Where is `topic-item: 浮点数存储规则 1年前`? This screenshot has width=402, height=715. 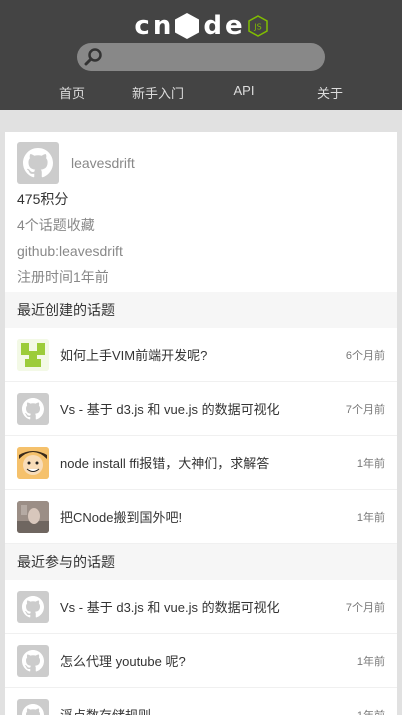 topic-item: 浮点数存储规则 1年前 is located at coordinates (201, 701).